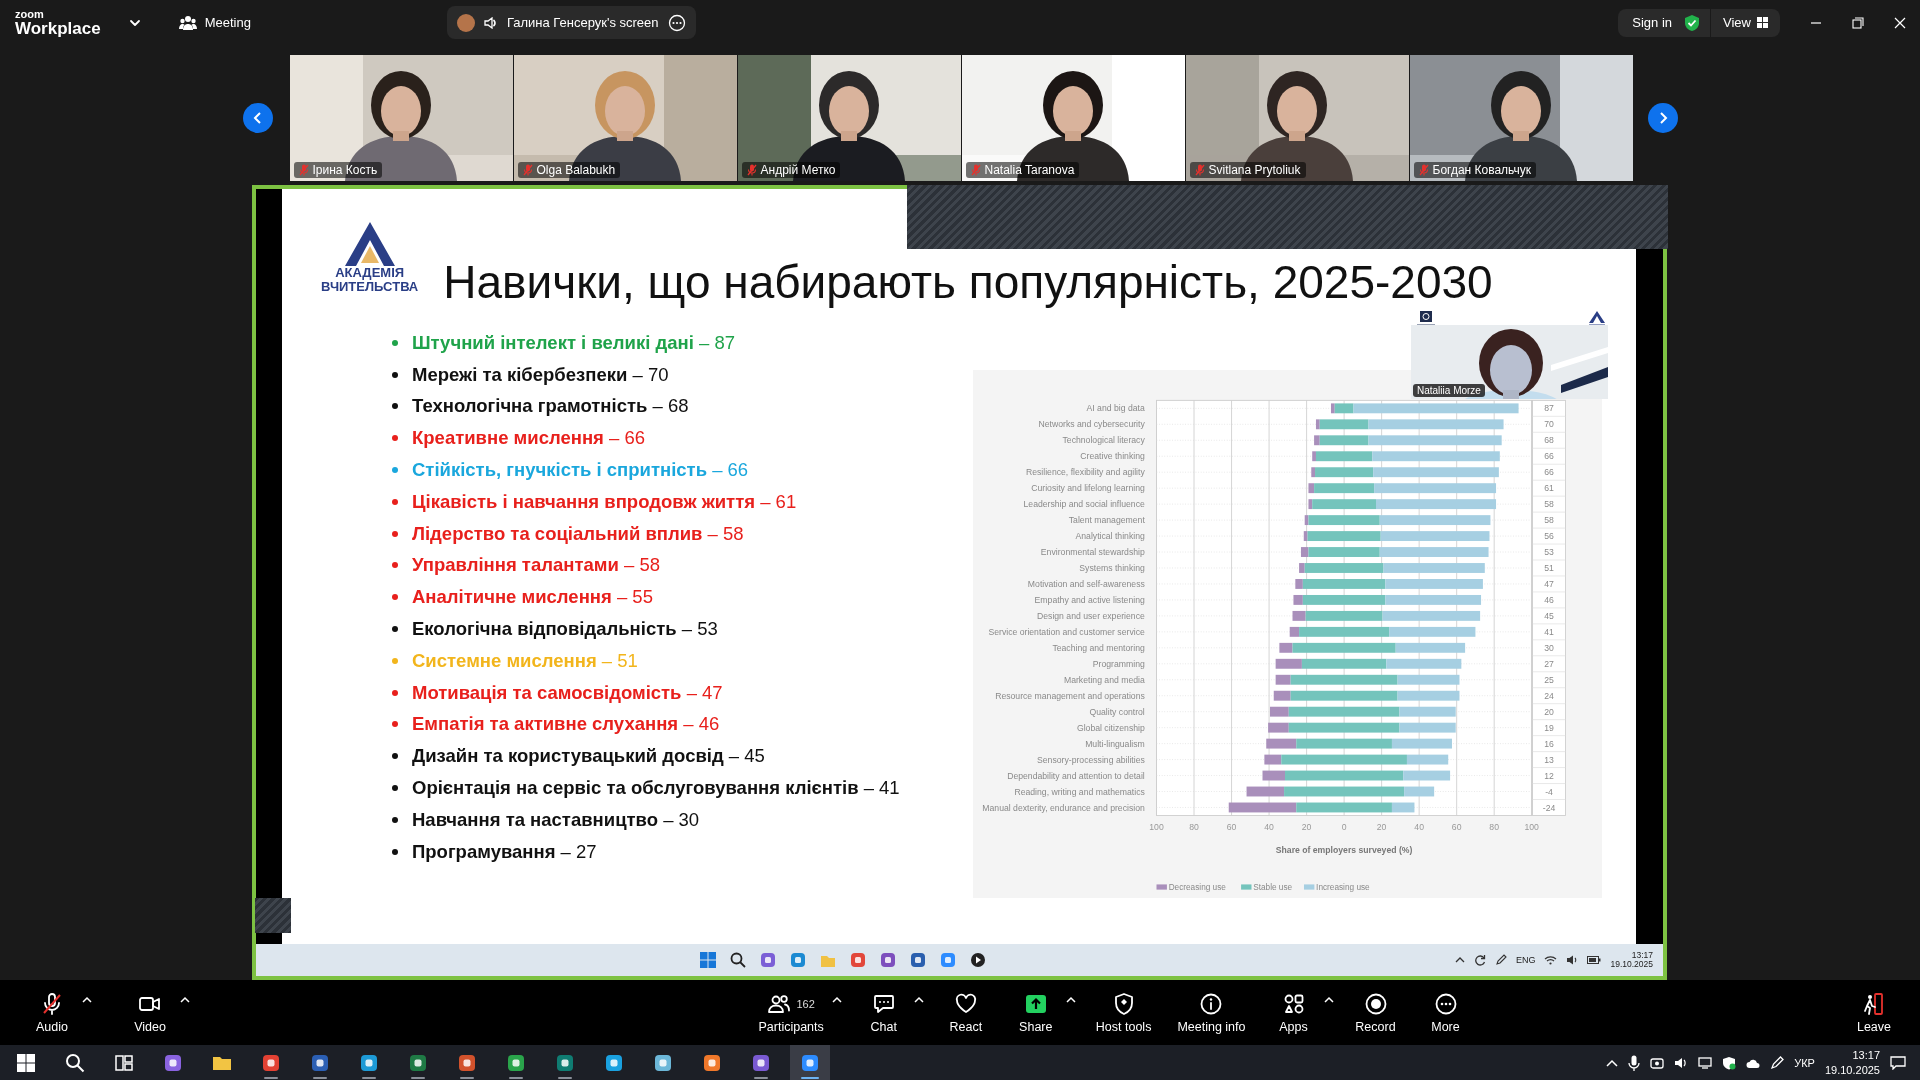  I want to click on bar, so click(1262, 807).